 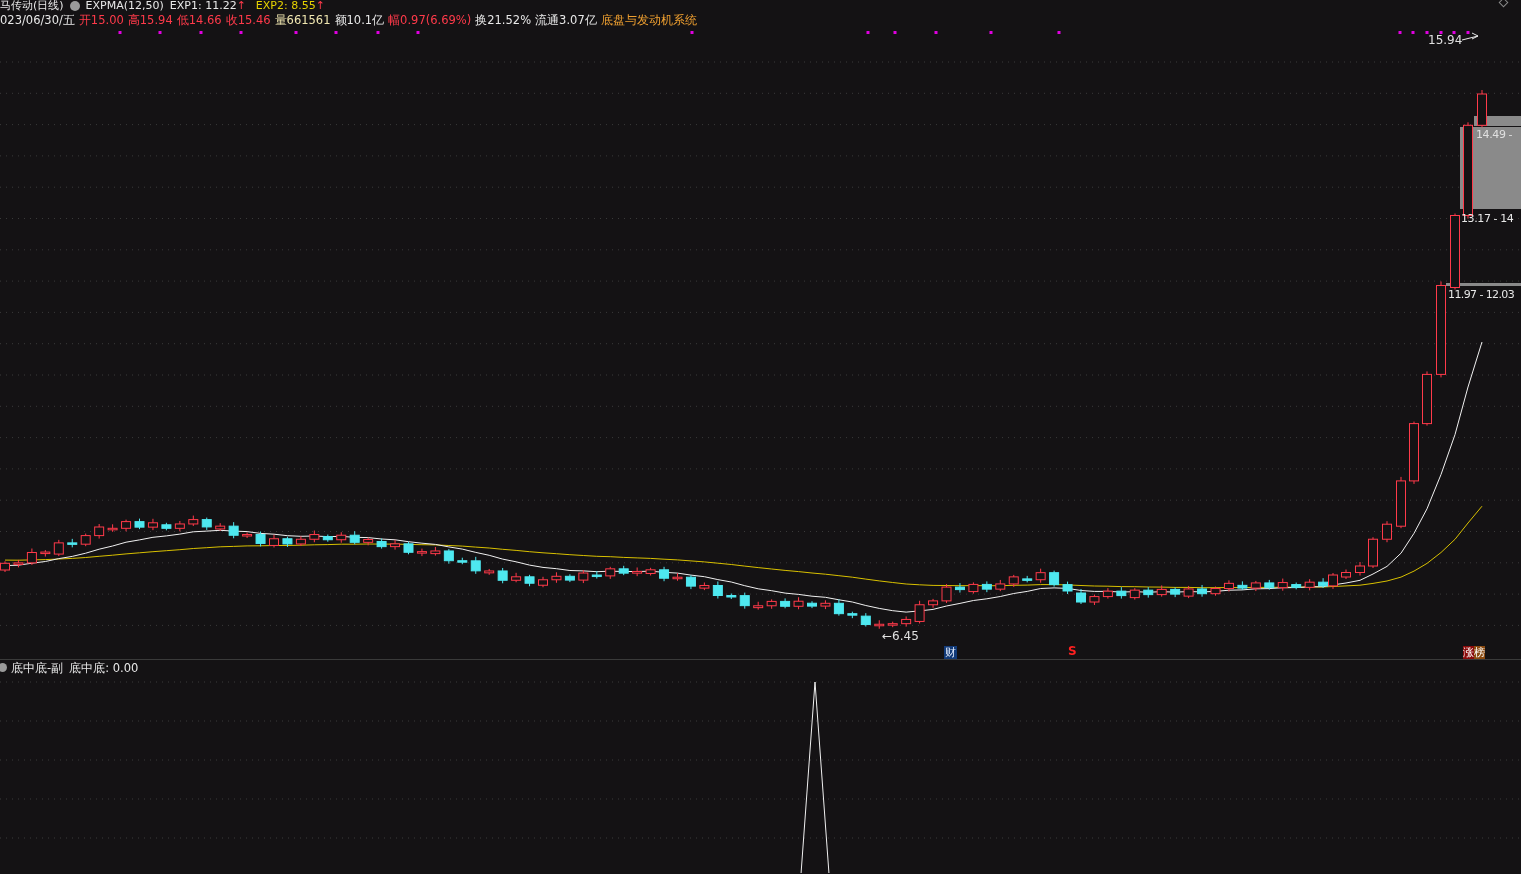 I want to click on high-price-label: 15.94, so click(x=1445, y=40).